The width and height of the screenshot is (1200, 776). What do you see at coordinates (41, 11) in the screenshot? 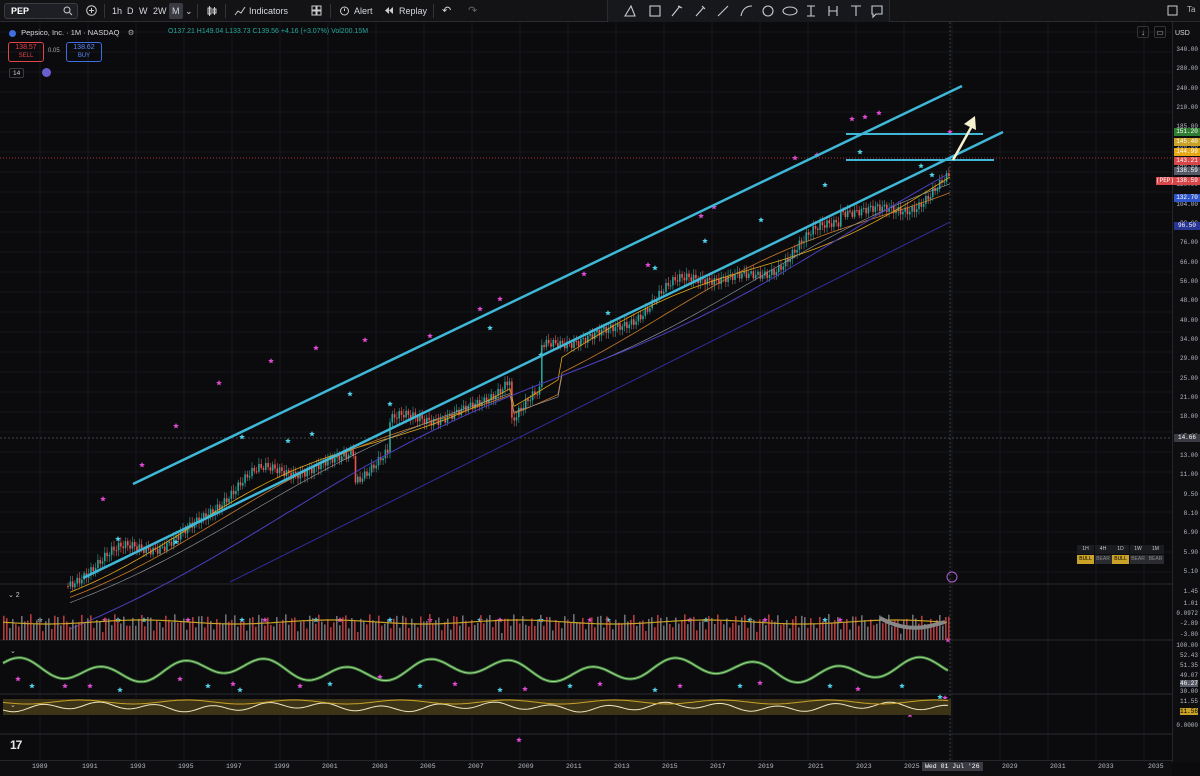
I see `symbol-search: PEP` at bounding box center [41, 11].